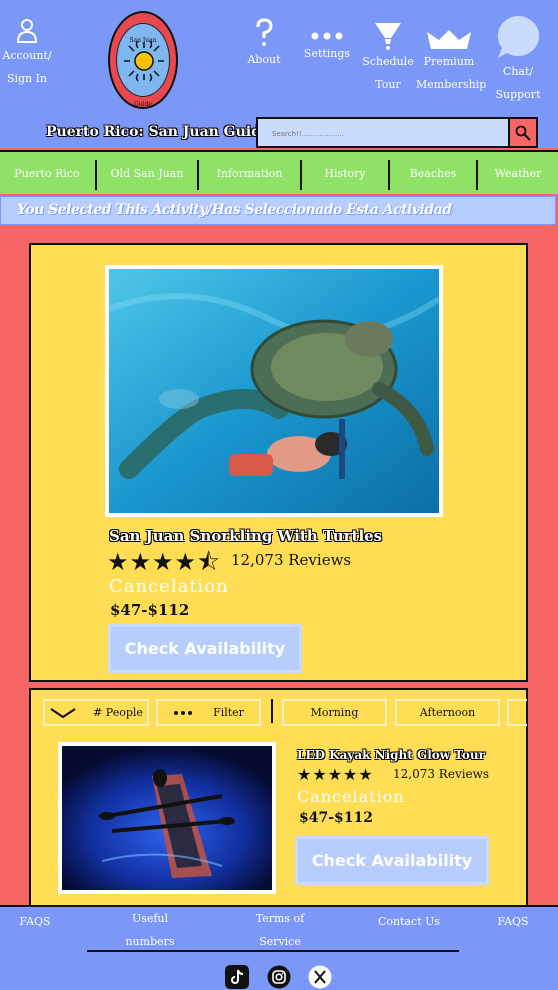  What do you see at coordinates (249, 173) in the screenshot?
I see `nav-item-information: Information` at bounding box center [249, 173].